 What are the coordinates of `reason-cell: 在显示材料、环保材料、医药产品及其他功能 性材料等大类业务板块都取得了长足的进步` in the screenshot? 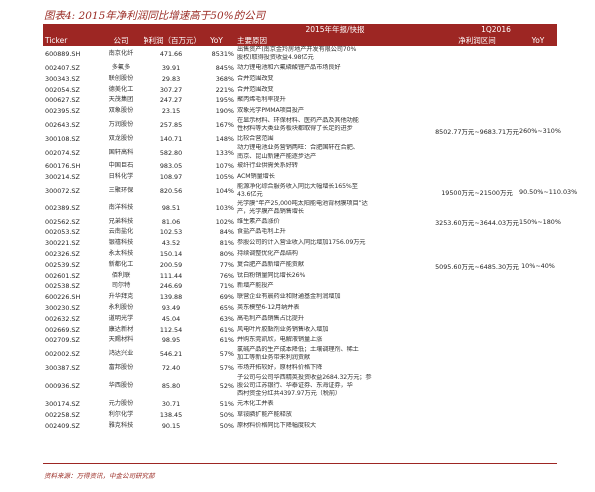 It's located at (335, 125).